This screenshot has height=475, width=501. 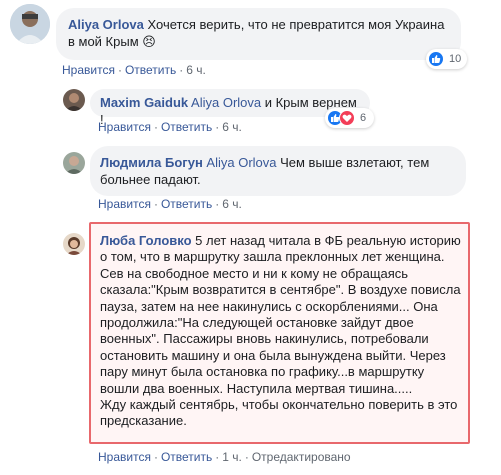 I want to click on comment-author: Людмила Богун, so click(x=151, y=162).